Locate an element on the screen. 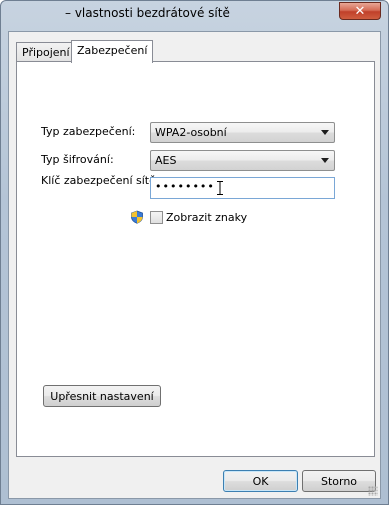 This screenshot has width=389, height=505. ok-button: OK is located at coordinates (260, 481).